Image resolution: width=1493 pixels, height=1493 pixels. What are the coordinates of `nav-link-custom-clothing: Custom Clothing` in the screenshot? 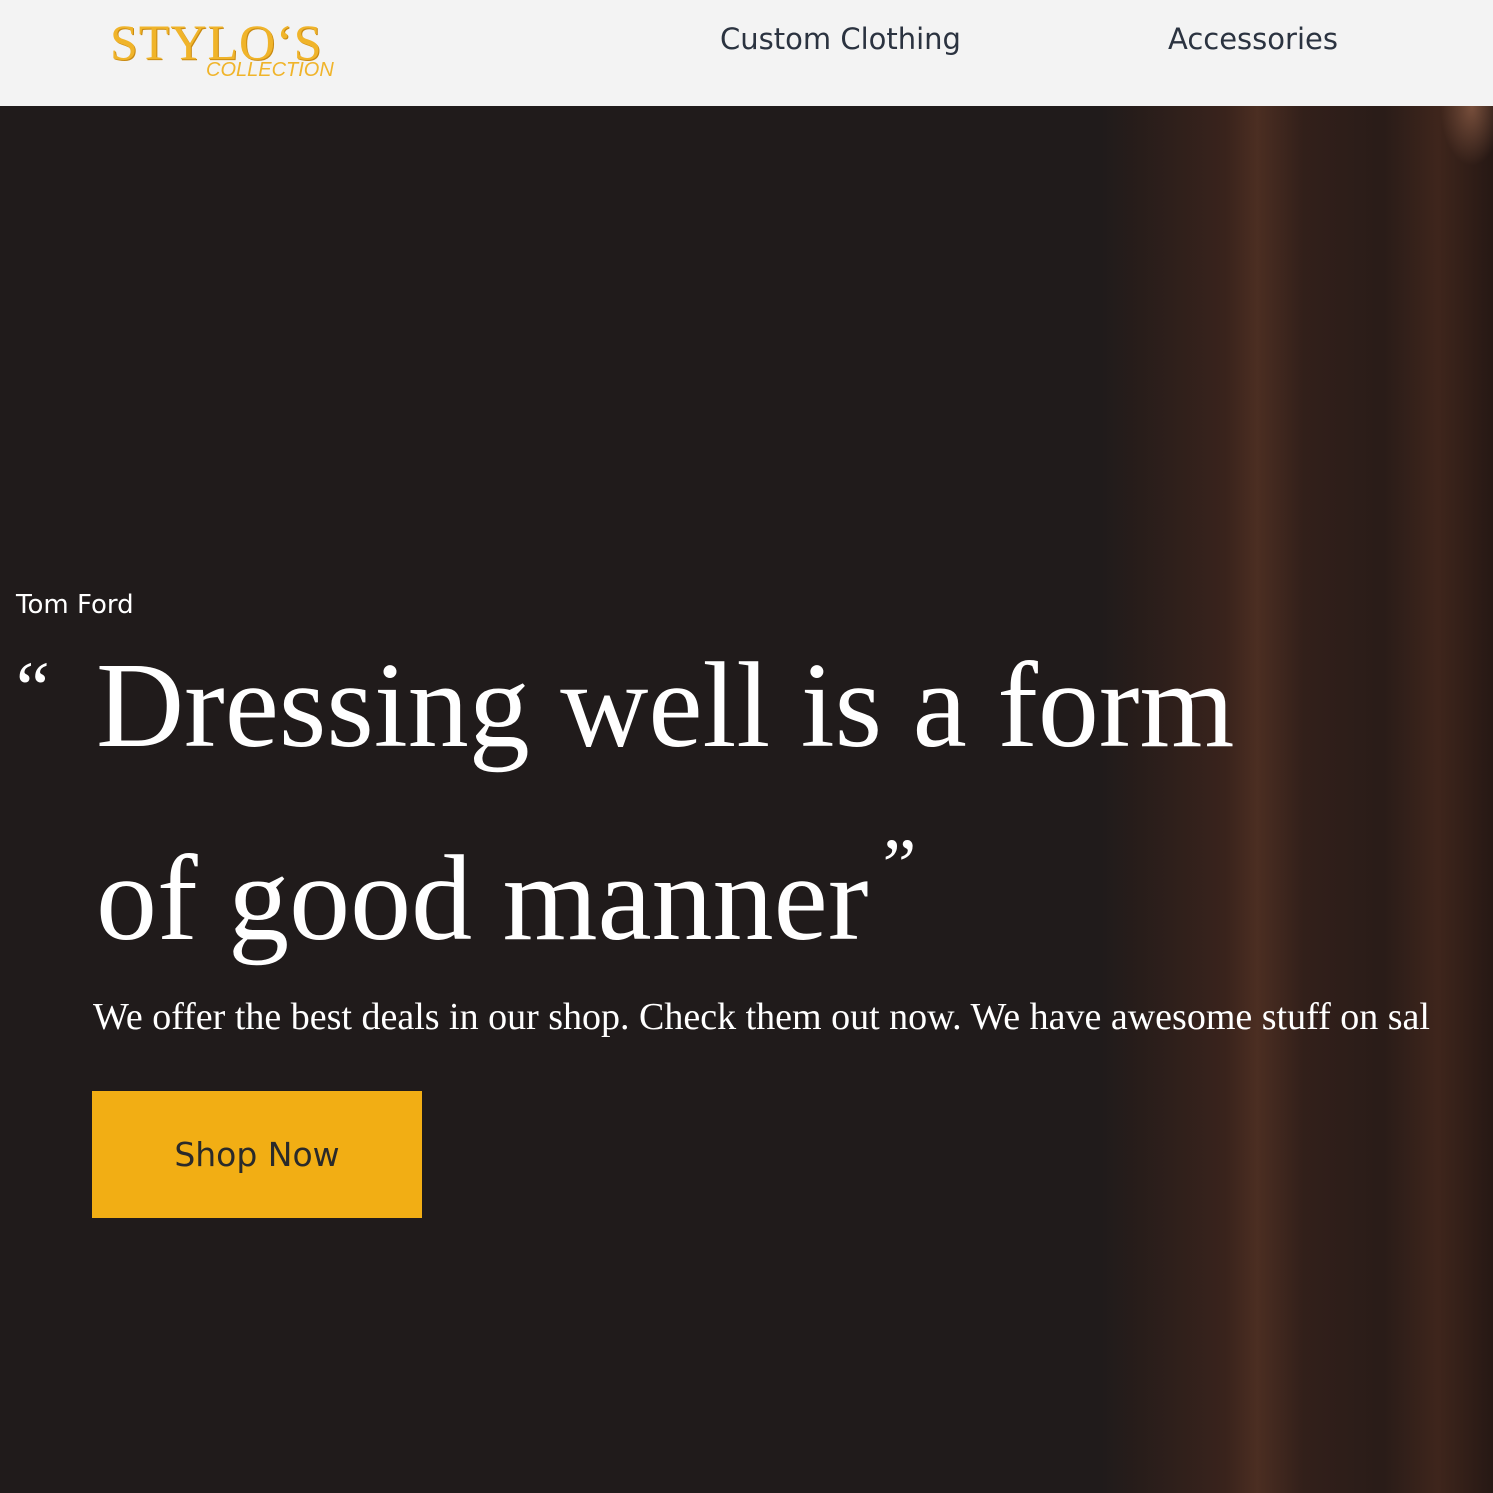 It's located at (840, 39).